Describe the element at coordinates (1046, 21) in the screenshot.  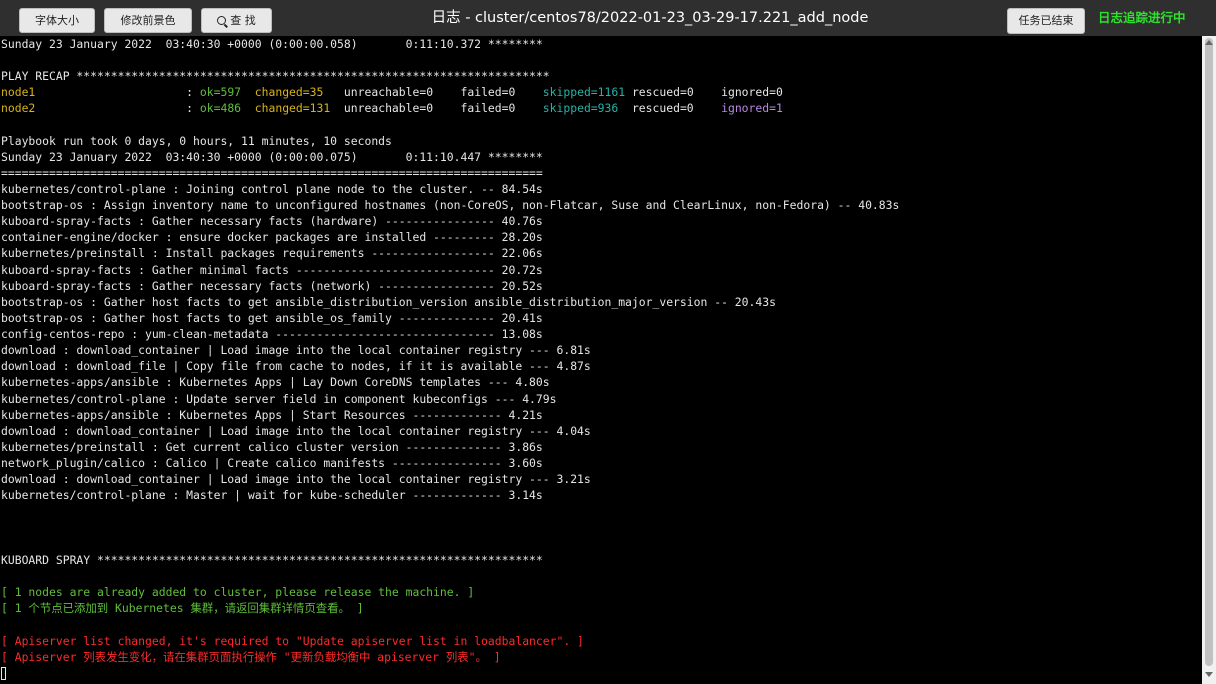
I see `task-finished-button: 任务已结束` at that location.